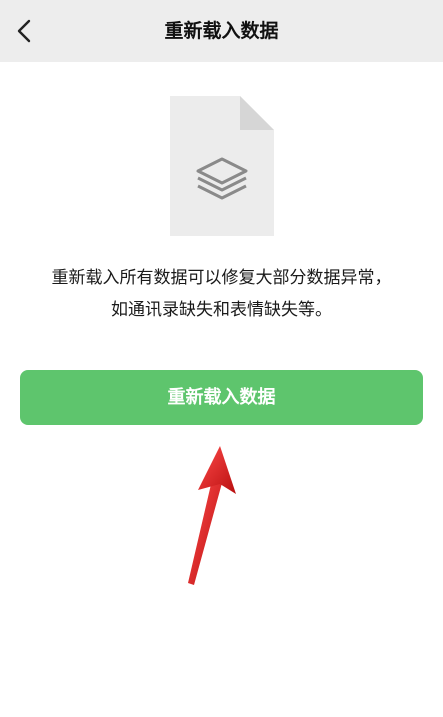  Describe the element at coordinates (205, 532) in the screenshot. I see `arrow-shaft` at that location.